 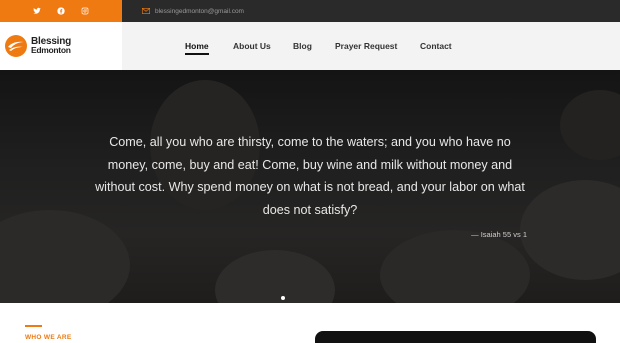 I want to click on nav-blog: Blog, so click(x=302, y=46).